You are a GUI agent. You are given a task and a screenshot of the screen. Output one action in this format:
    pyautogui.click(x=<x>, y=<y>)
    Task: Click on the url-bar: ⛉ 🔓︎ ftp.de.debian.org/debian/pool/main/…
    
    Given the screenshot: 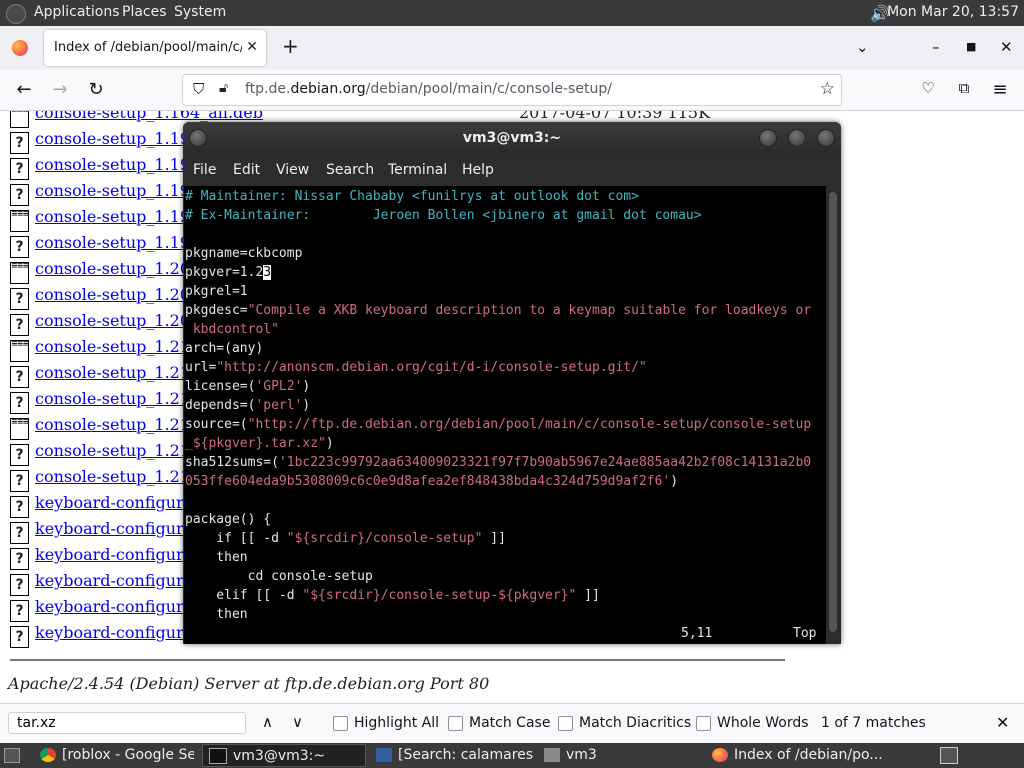 What is the action you would take?
    pyautogui.click(x=512, y=90)
    